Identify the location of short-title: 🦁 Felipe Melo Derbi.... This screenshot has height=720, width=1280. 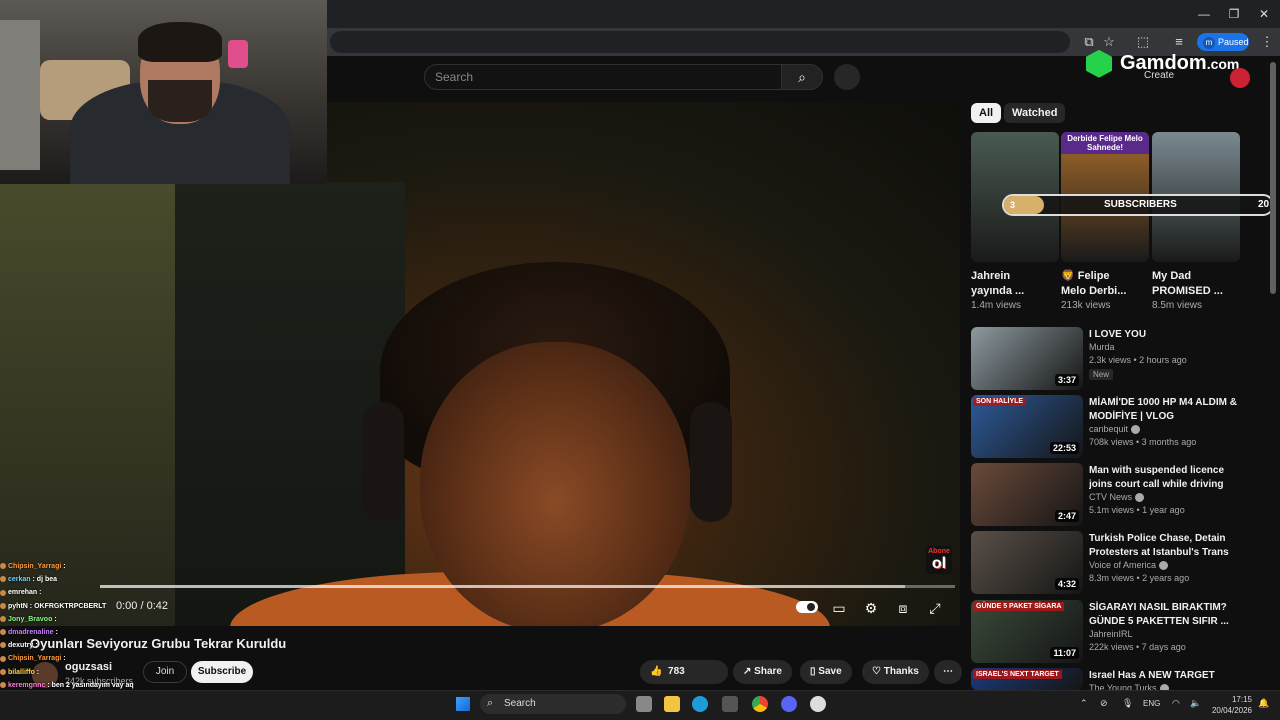
(1105, 284).